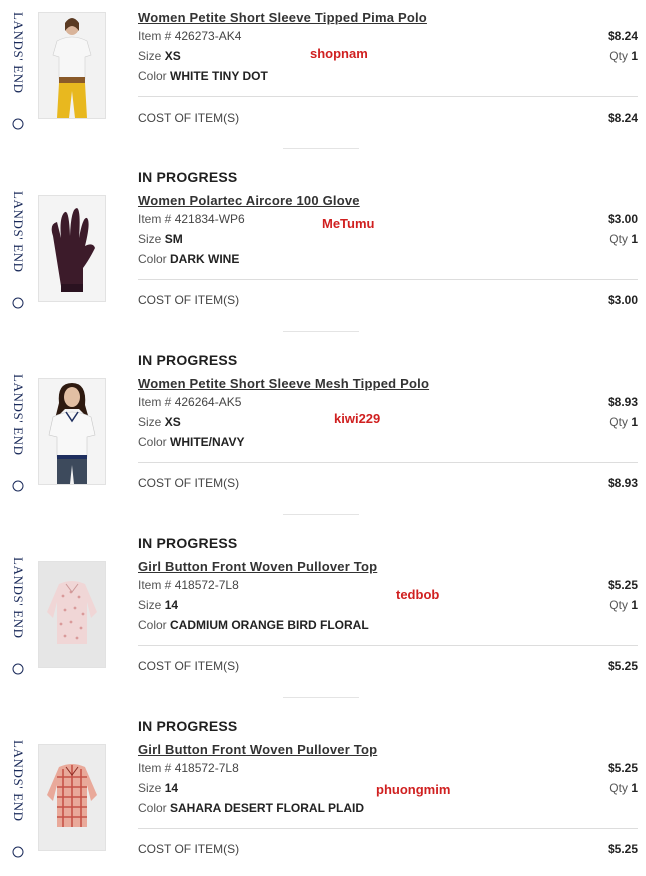  I want to click on color-value: WHITE/NAVY, so click(207, 442).